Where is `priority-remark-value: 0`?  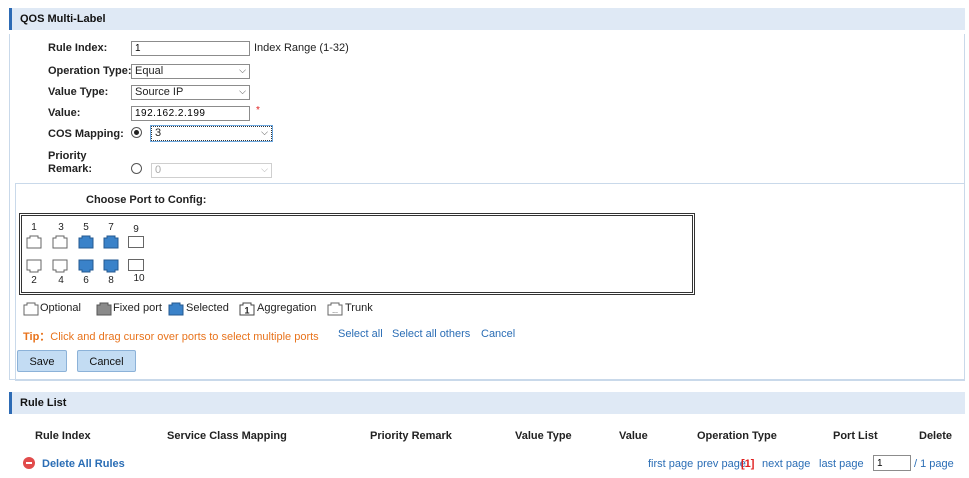 priority-remark-value: 0 is located at coordinates (158, 170).